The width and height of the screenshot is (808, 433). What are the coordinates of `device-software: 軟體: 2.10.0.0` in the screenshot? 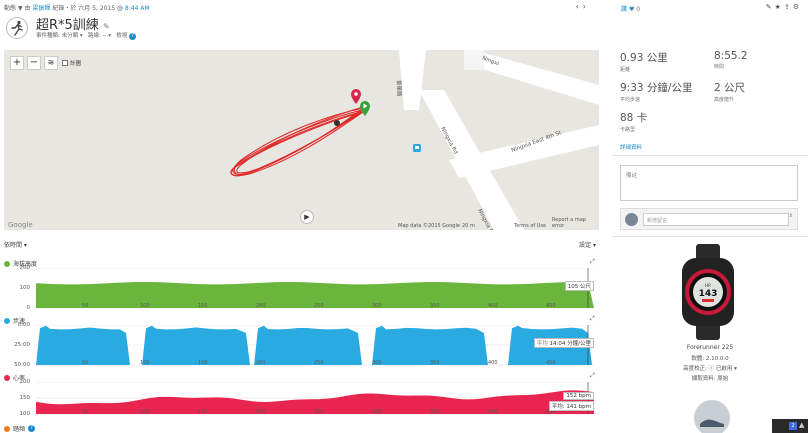 It's located at (710, 359).